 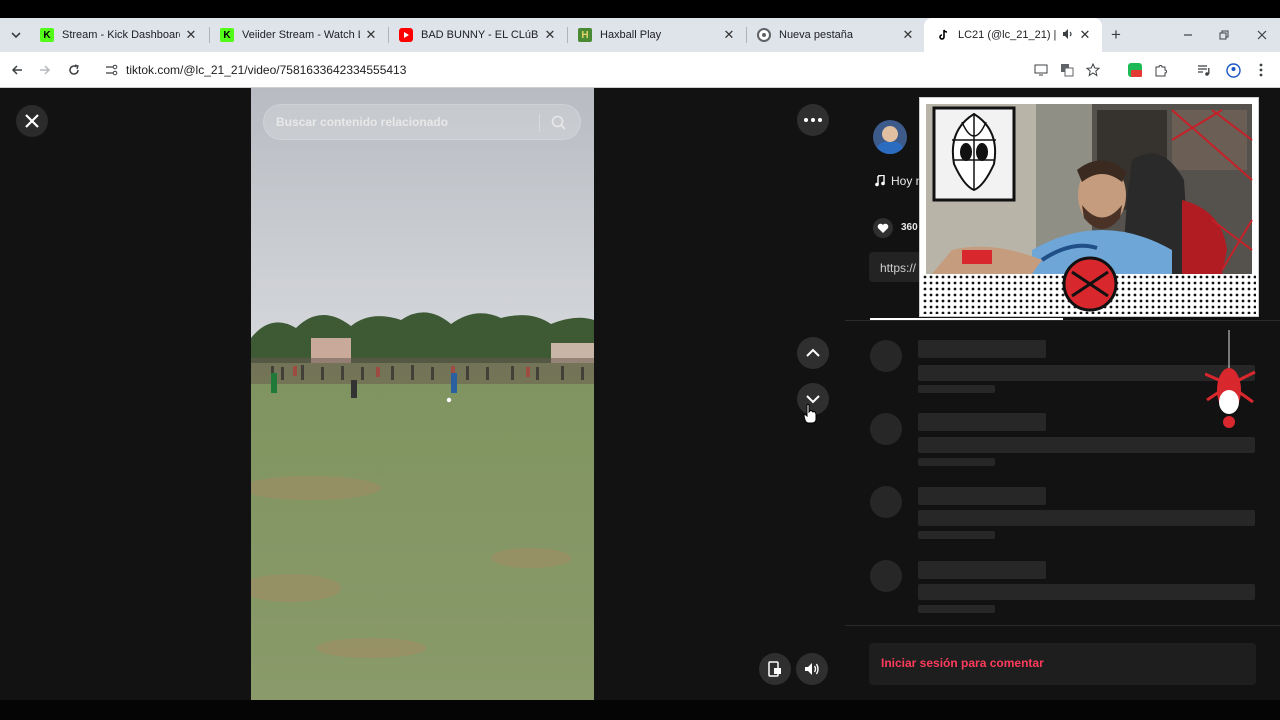 I want to click on minimize-icon, so click(x=1188, y=35).